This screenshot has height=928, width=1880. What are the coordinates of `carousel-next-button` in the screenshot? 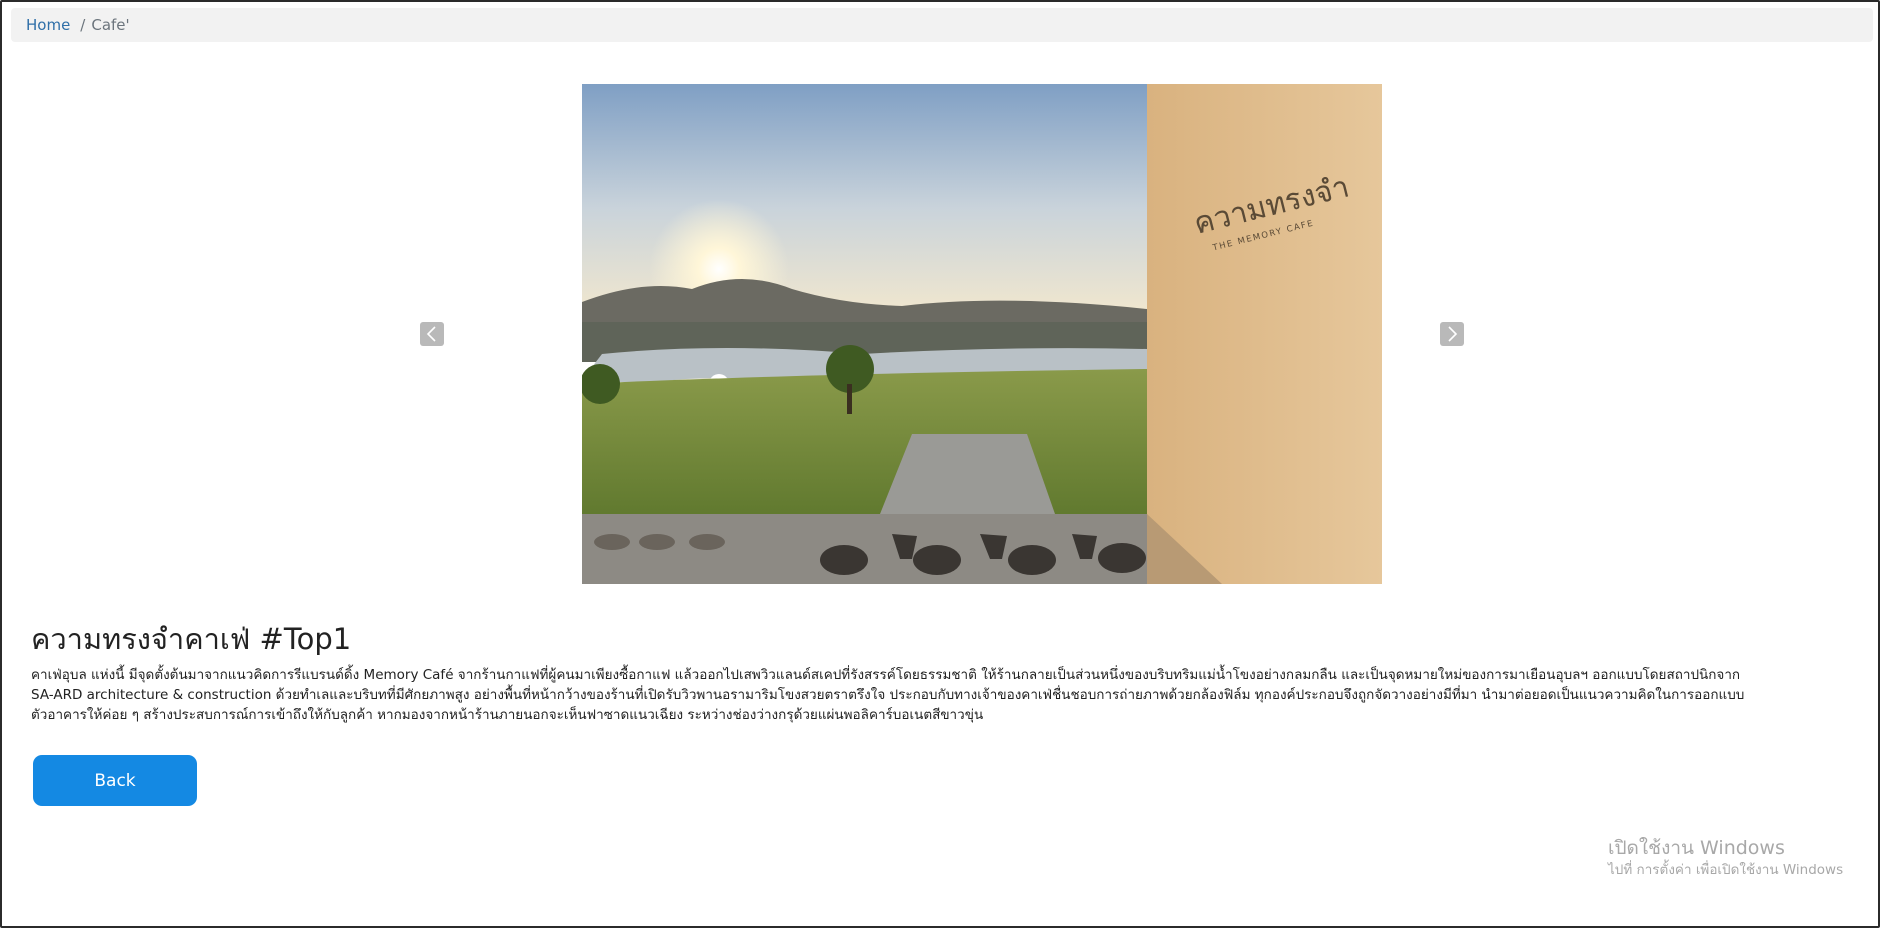 It's located at (1452, 334).